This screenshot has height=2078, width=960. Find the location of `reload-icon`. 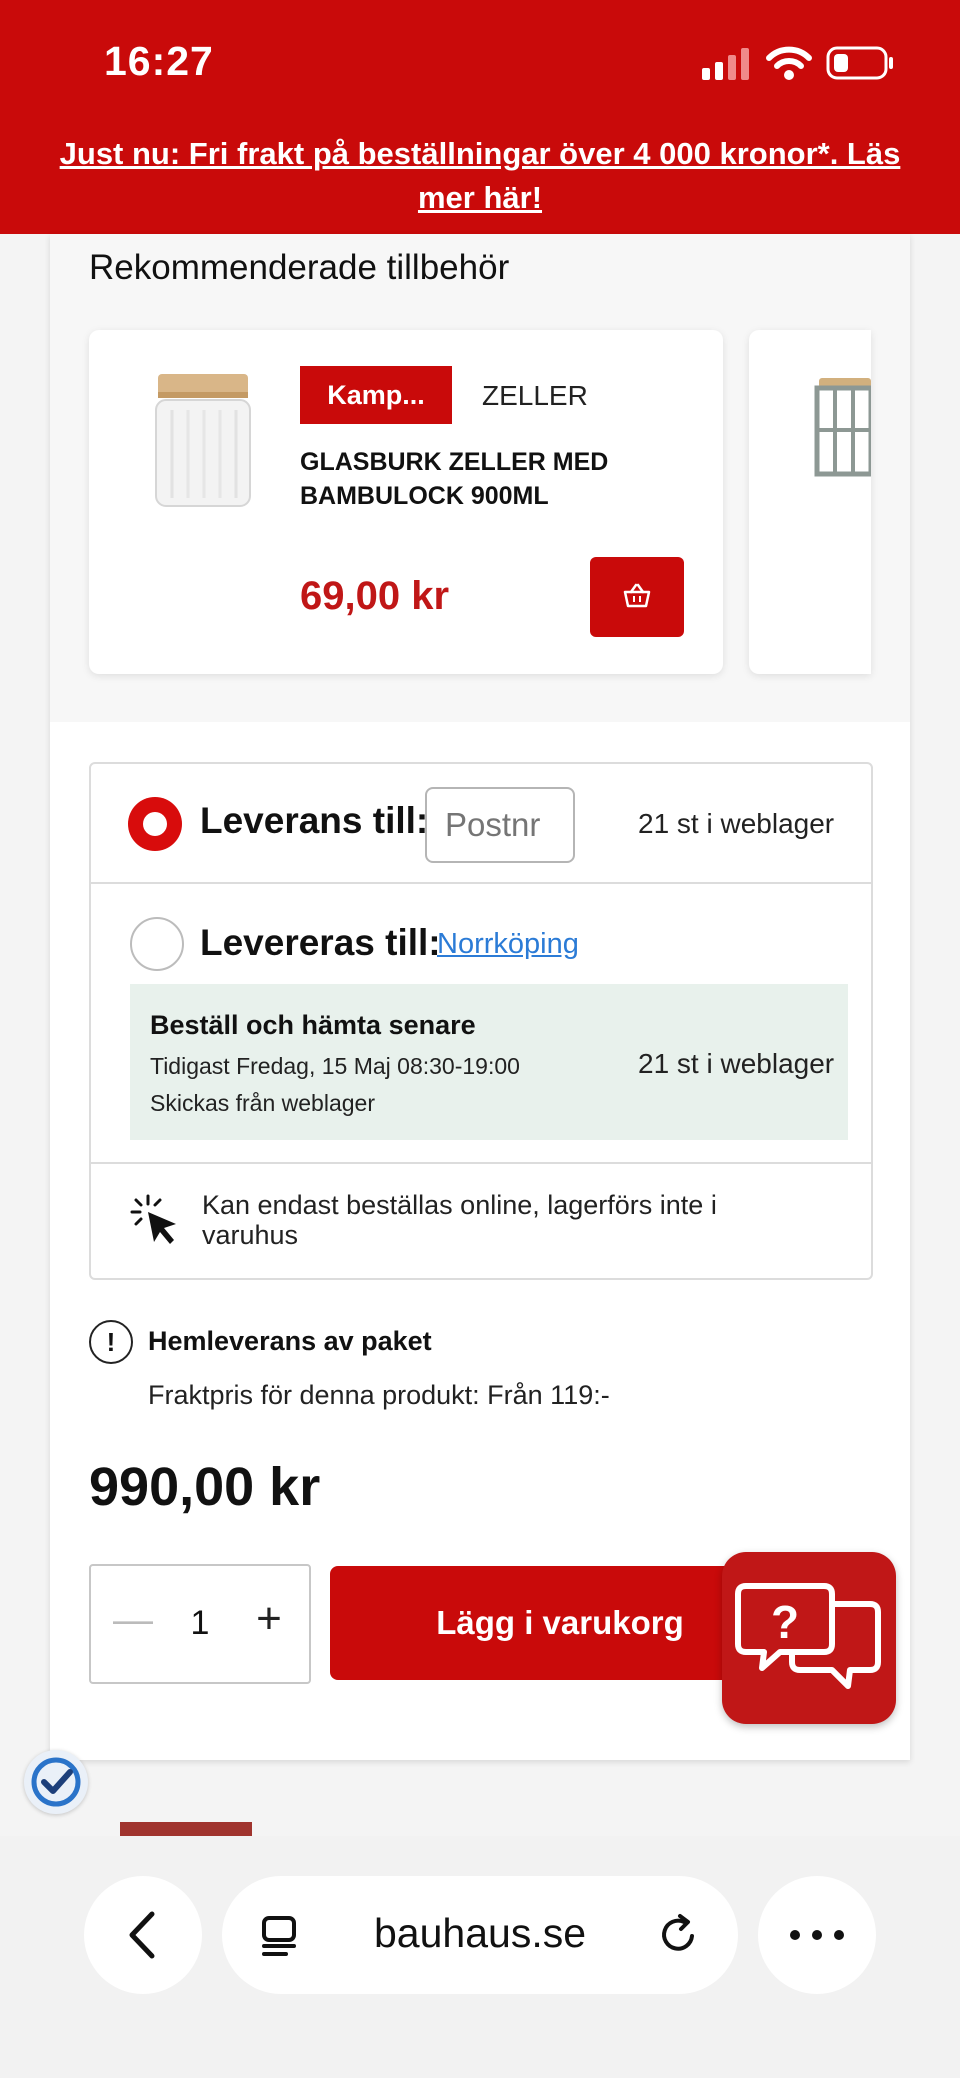

reload-icon is located at coordinates (679, 1935).